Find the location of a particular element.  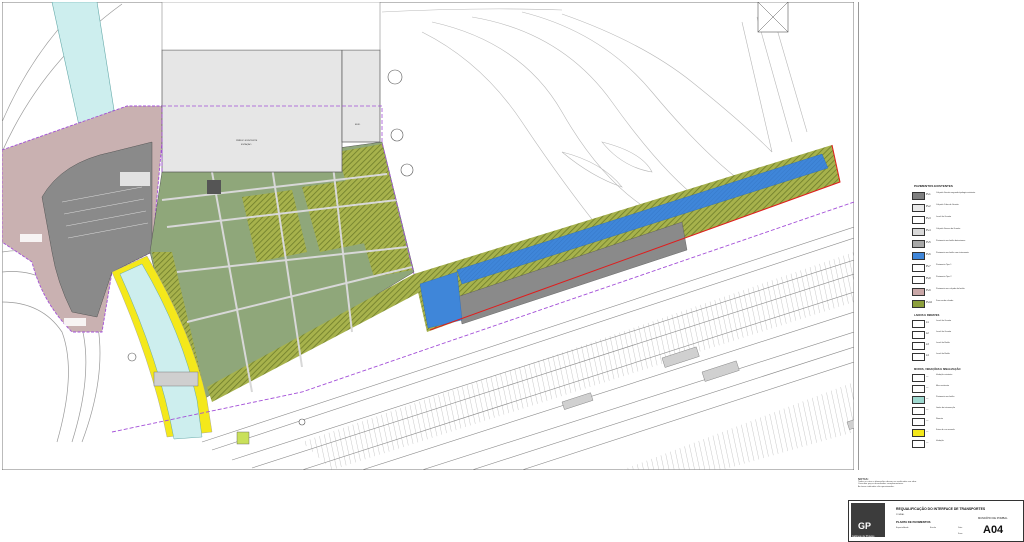

legend-description: Pavimento Tipo 1 is located at coordinates (944, 265).